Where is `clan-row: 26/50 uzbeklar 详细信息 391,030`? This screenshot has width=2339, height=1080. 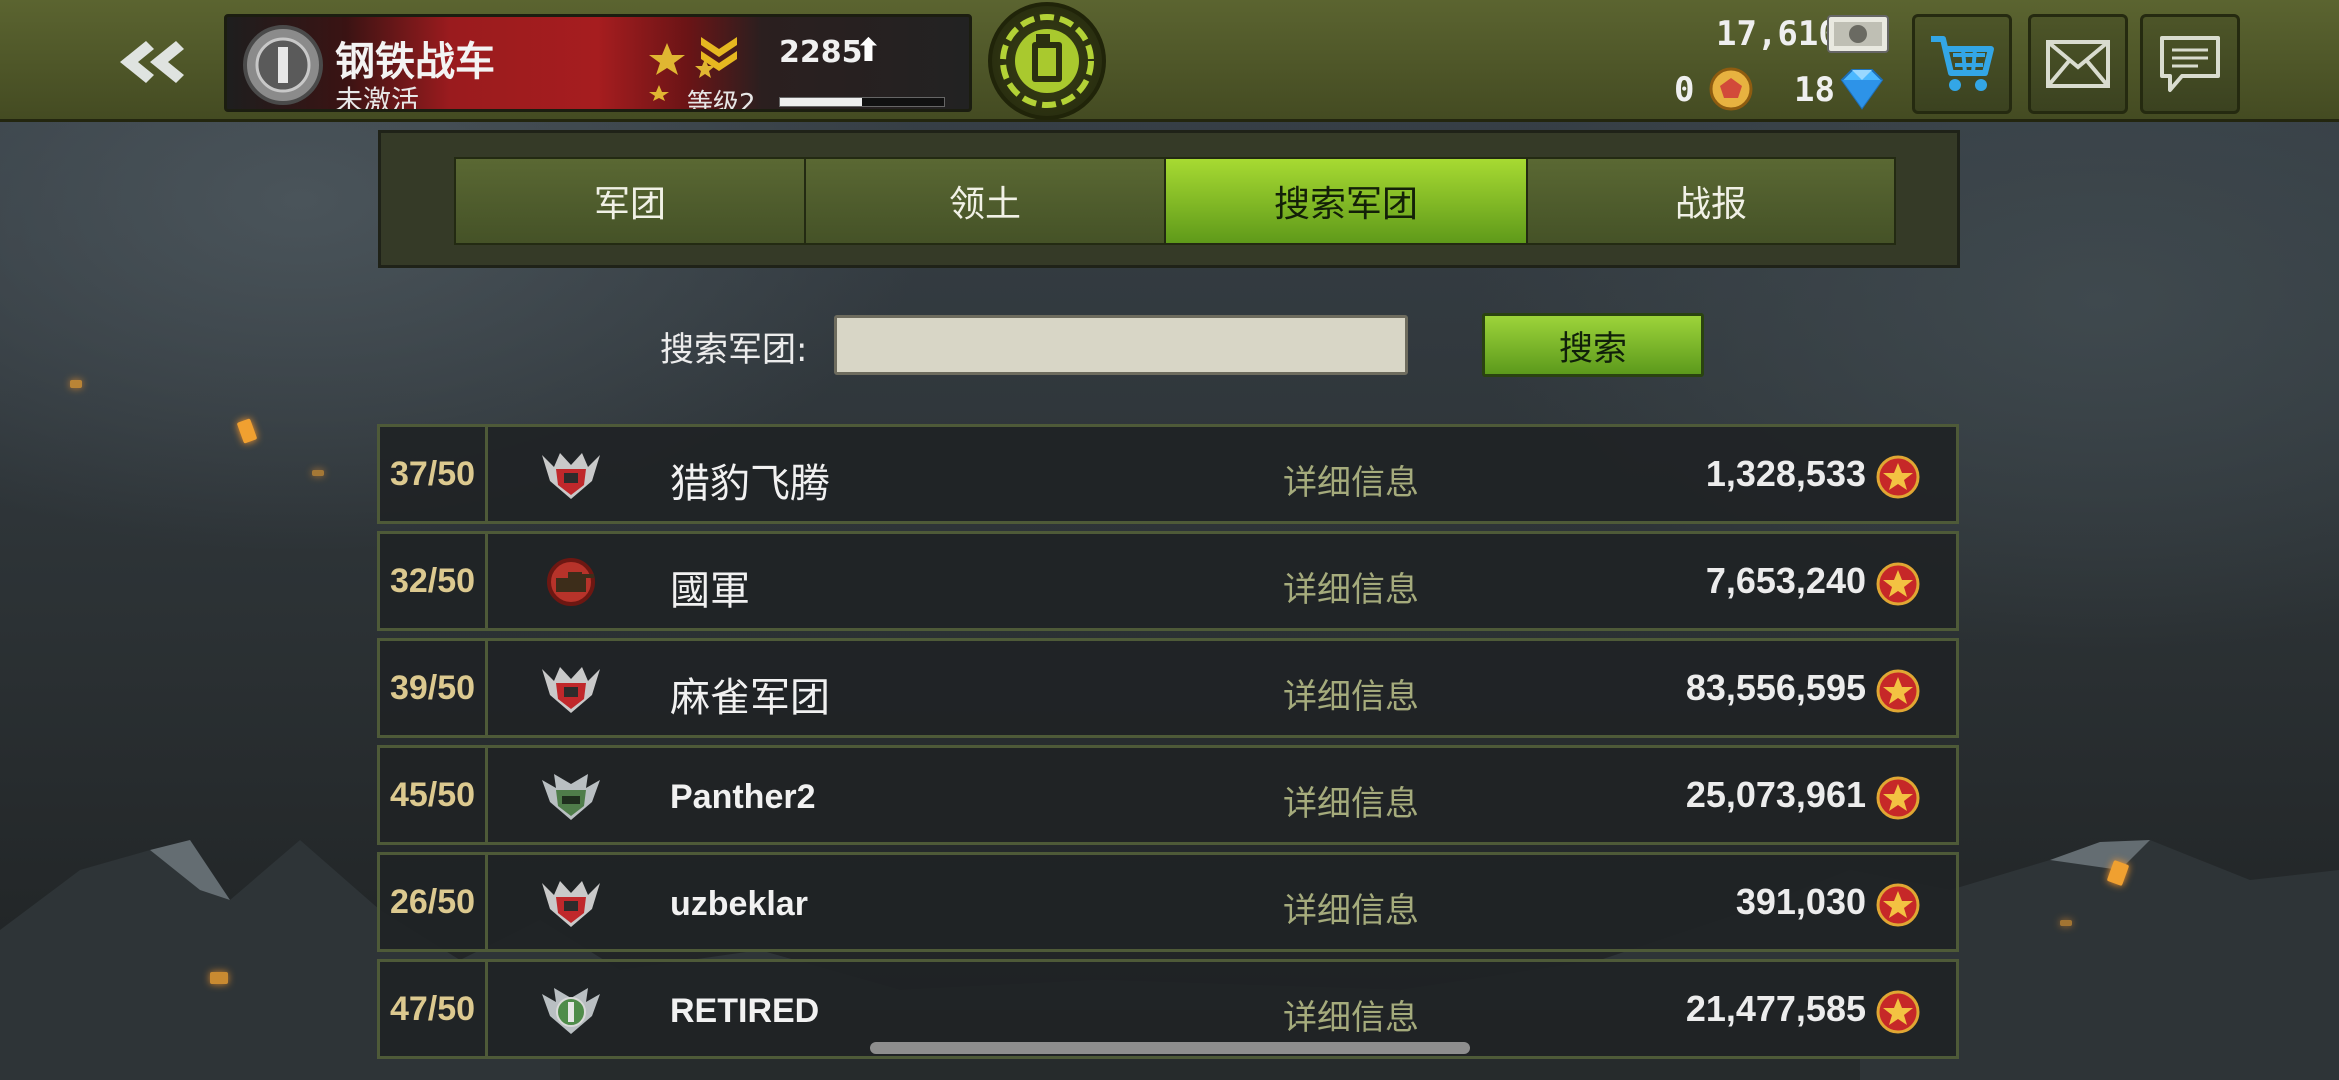
clan-row: 26/50 uzbeklar 详细信息 391,030 is located at coordinates (1168, 902).